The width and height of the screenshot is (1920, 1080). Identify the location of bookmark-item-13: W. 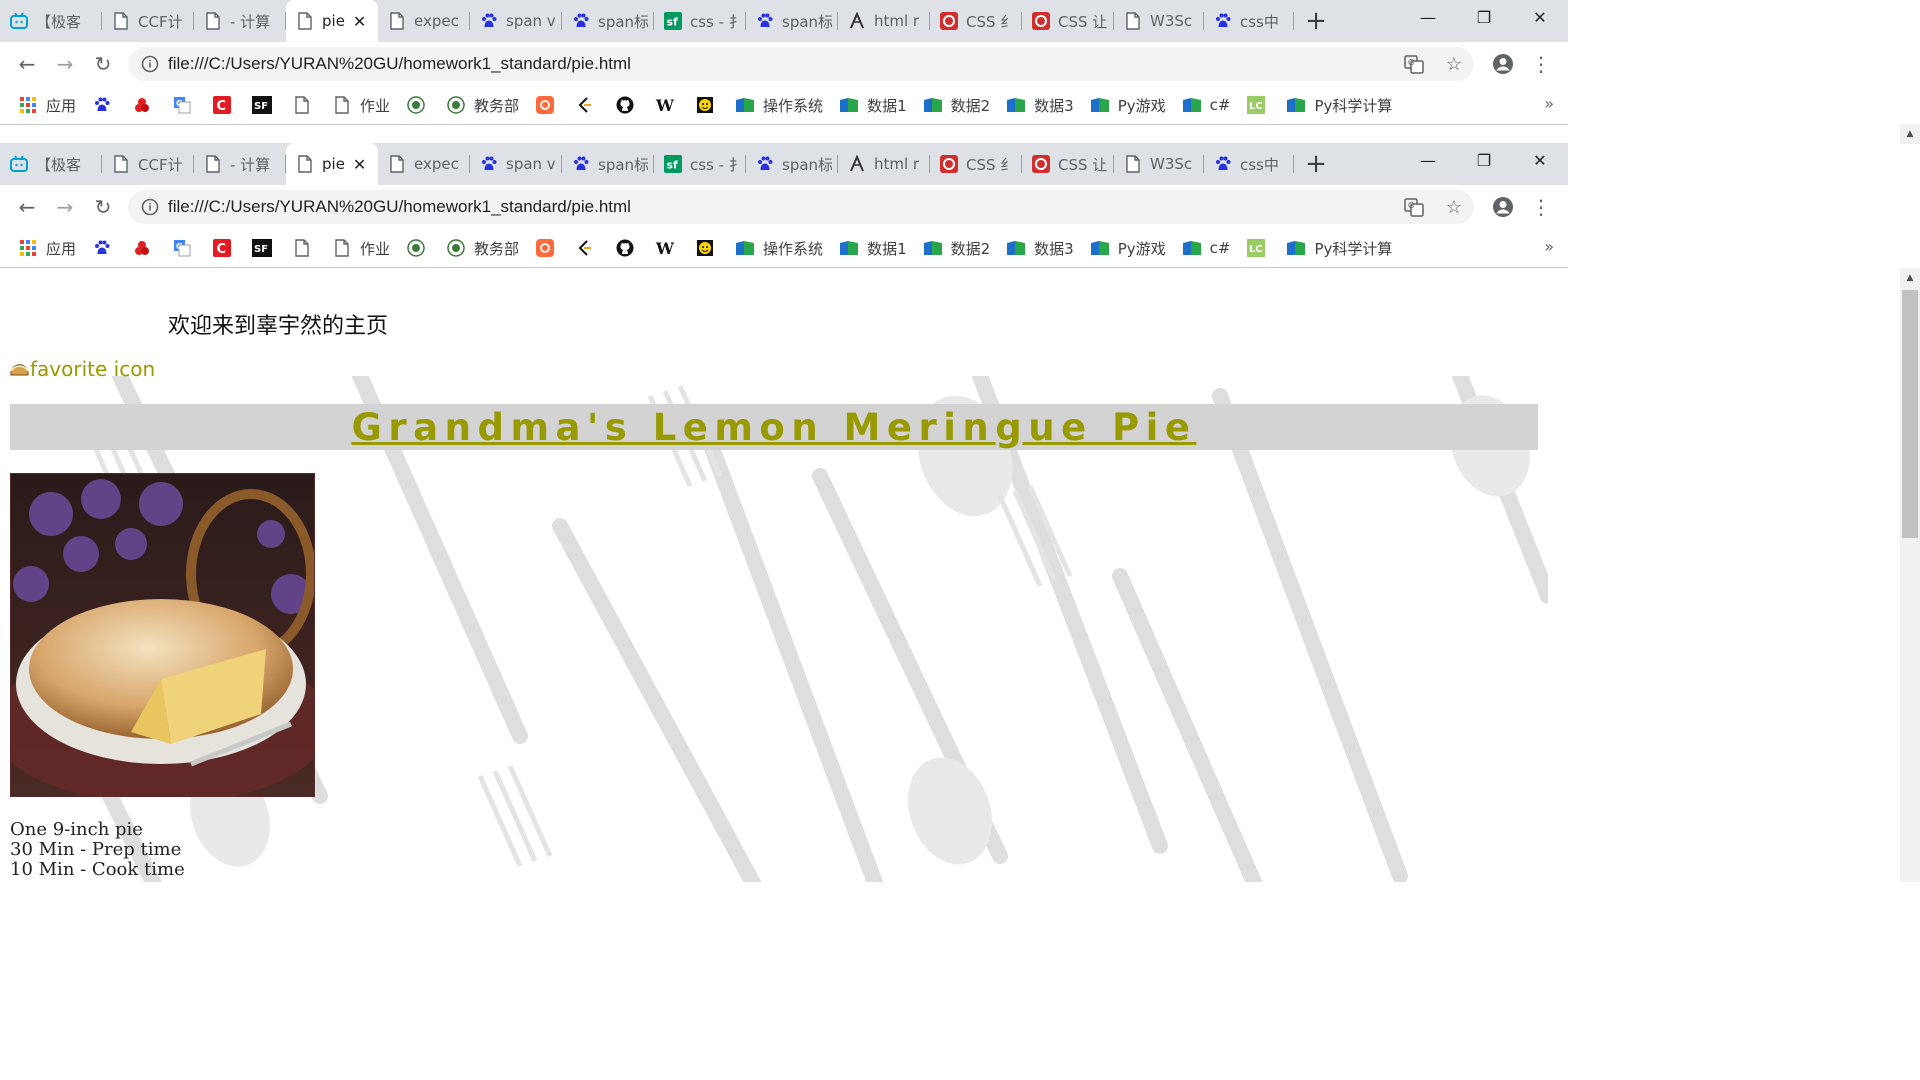
(665, 248).